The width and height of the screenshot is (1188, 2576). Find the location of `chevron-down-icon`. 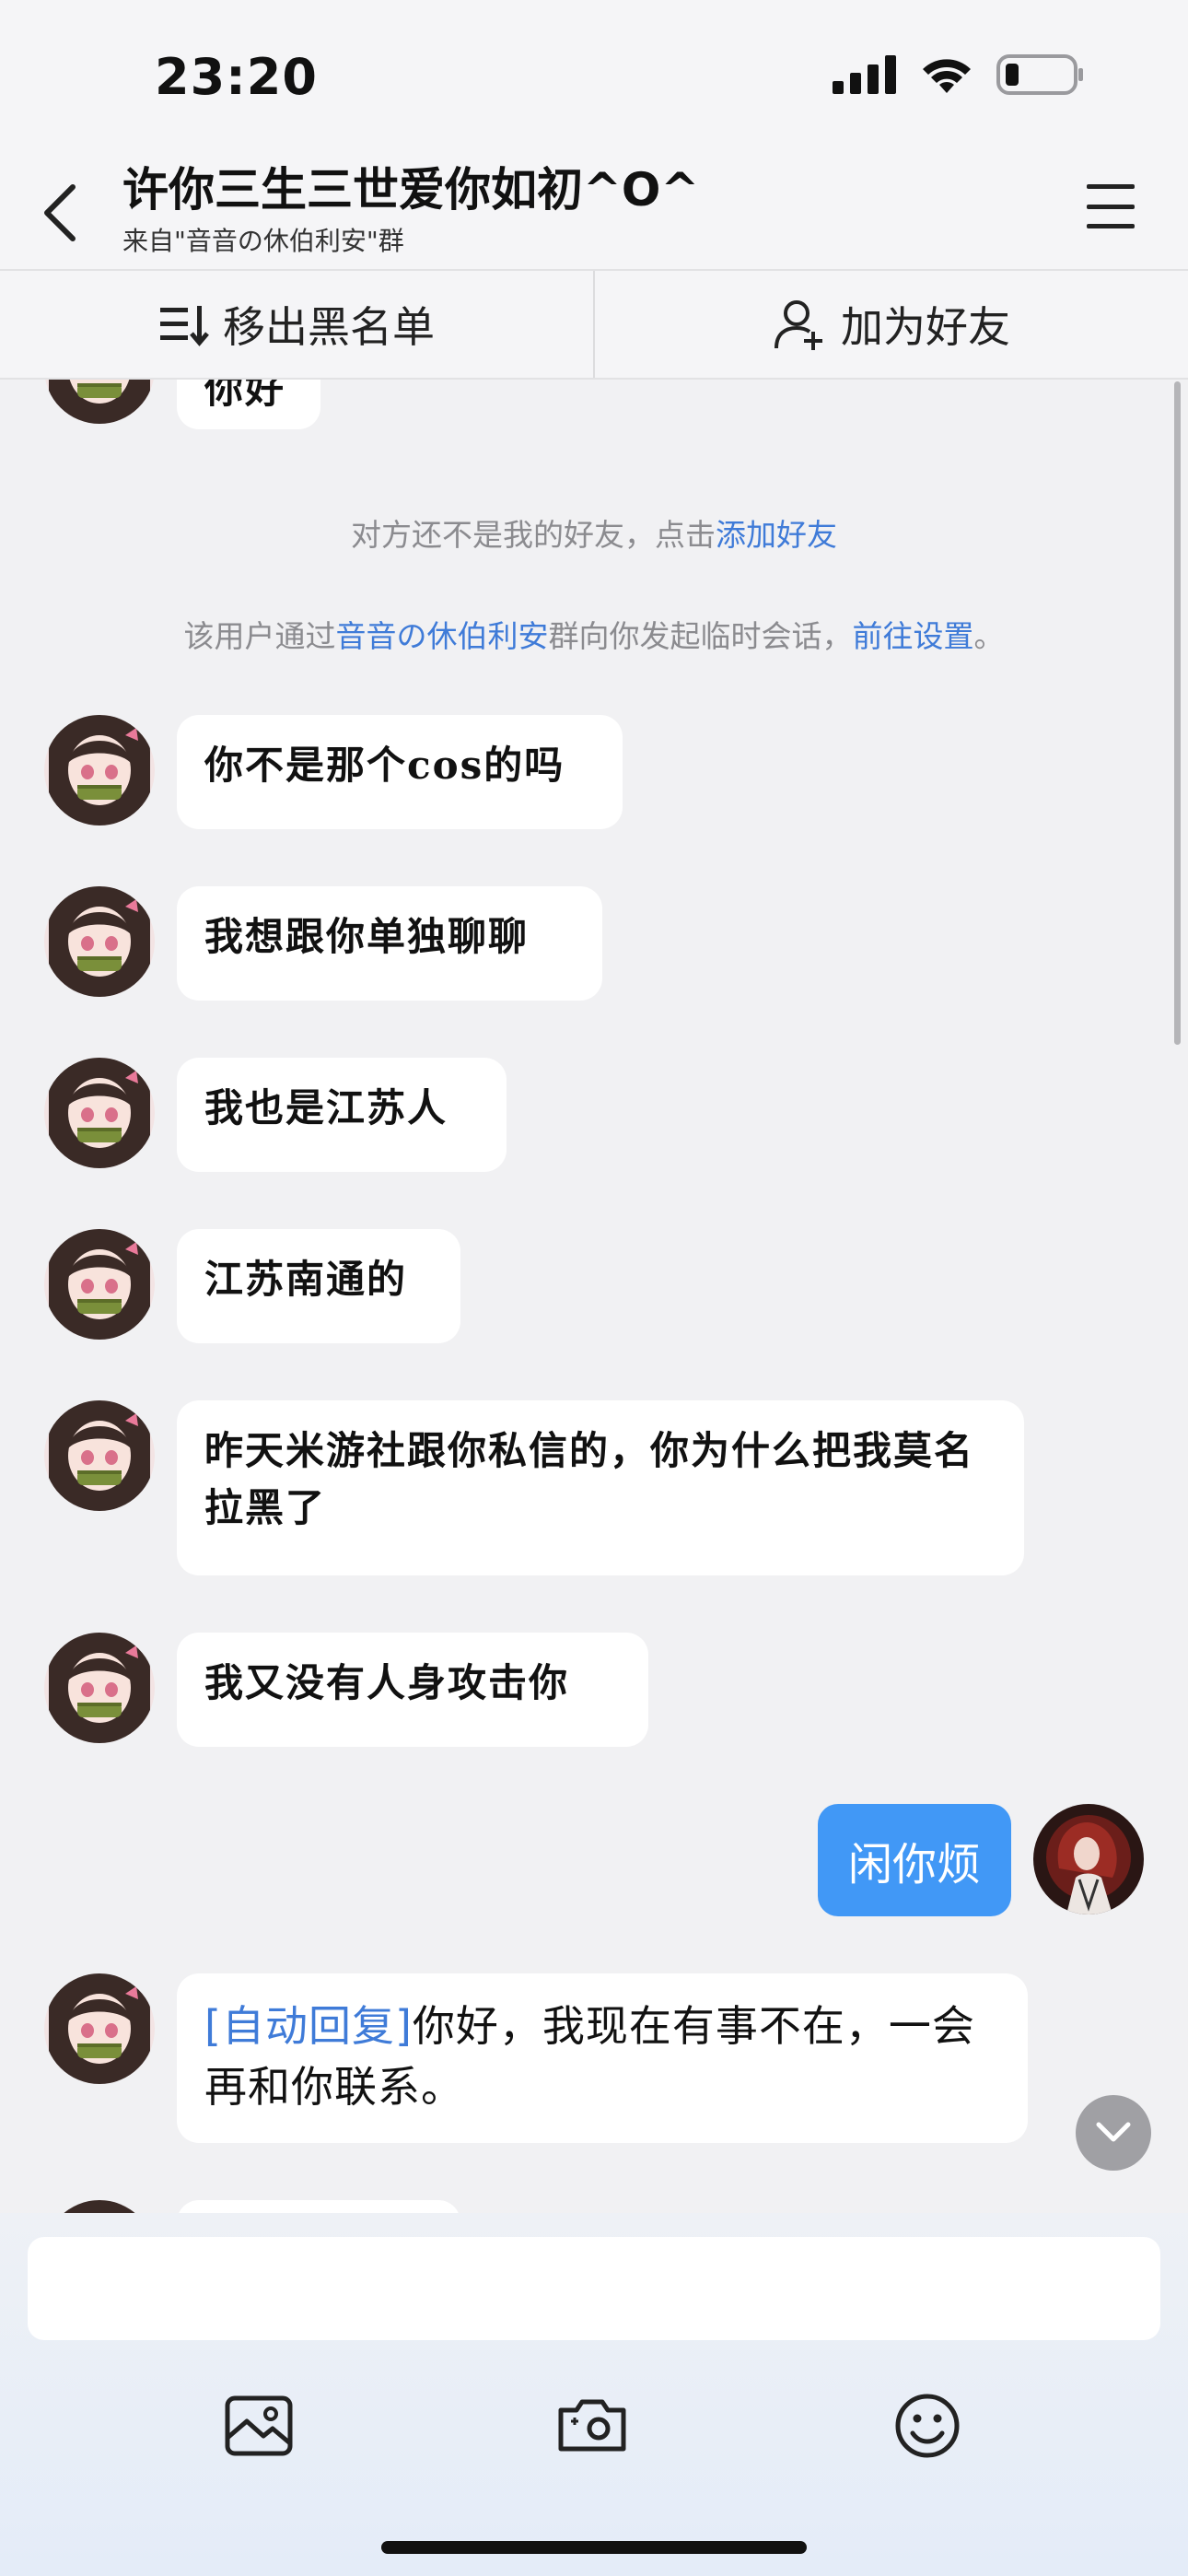

chevron-down-icon is located at coordinates (1113, 2132).